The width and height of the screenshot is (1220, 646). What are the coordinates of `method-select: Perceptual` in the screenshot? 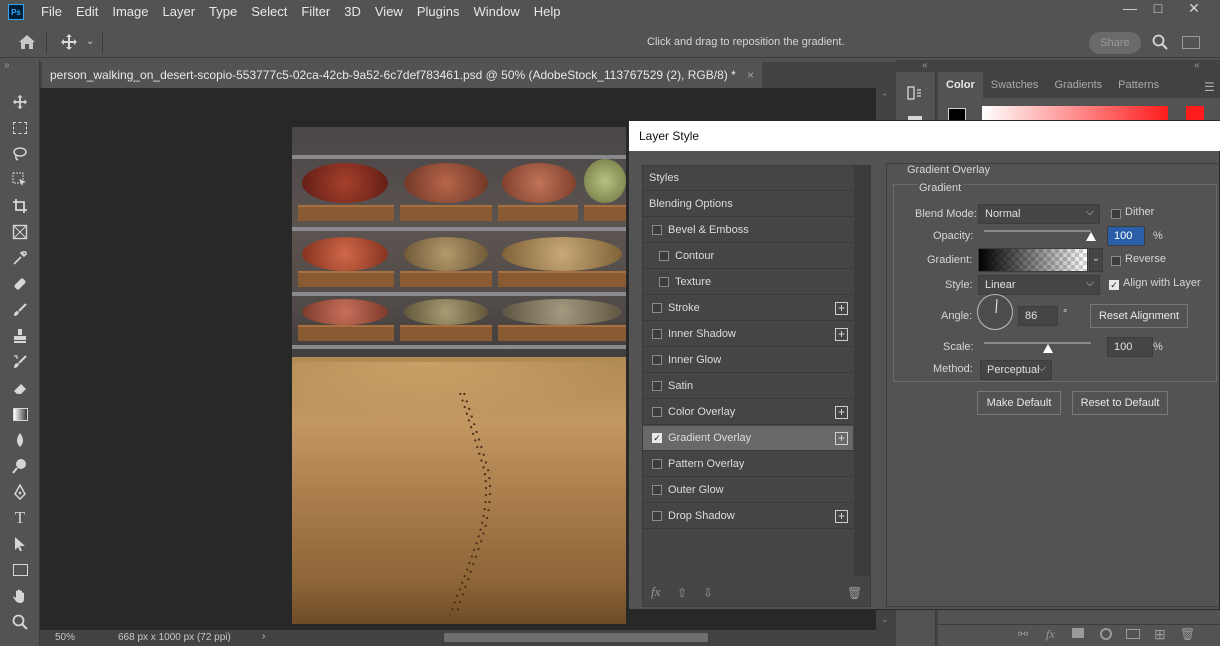 It's located at (1016, 369).